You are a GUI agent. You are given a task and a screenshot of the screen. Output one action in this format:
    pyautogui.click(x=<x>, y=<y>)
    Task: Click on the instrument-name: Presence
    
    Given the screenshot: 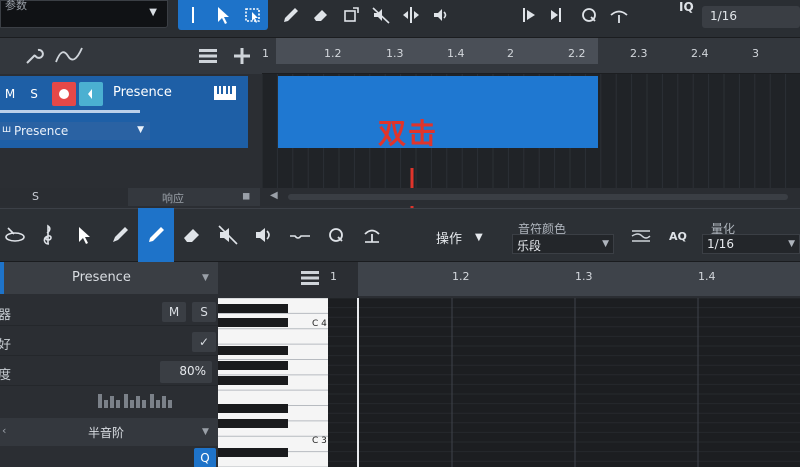 What is the action you would take?
    pyautogui.click(x=41, y=131)
    